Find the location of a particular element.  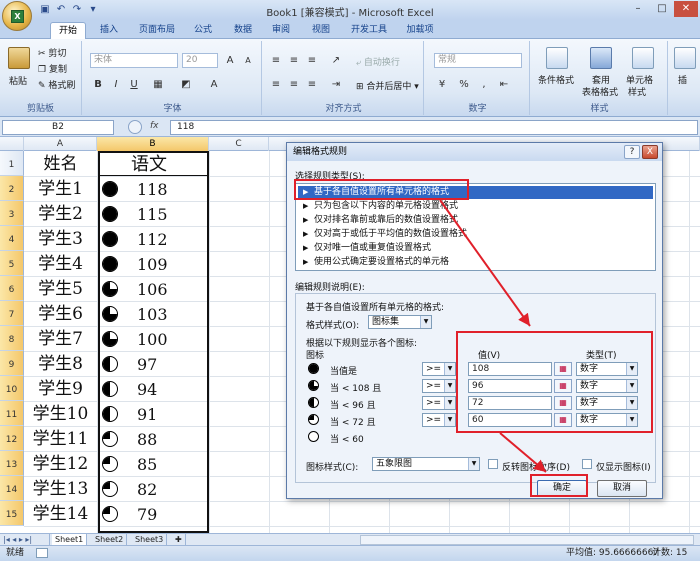

value-input: 96 is located at coordinates (510, 386).